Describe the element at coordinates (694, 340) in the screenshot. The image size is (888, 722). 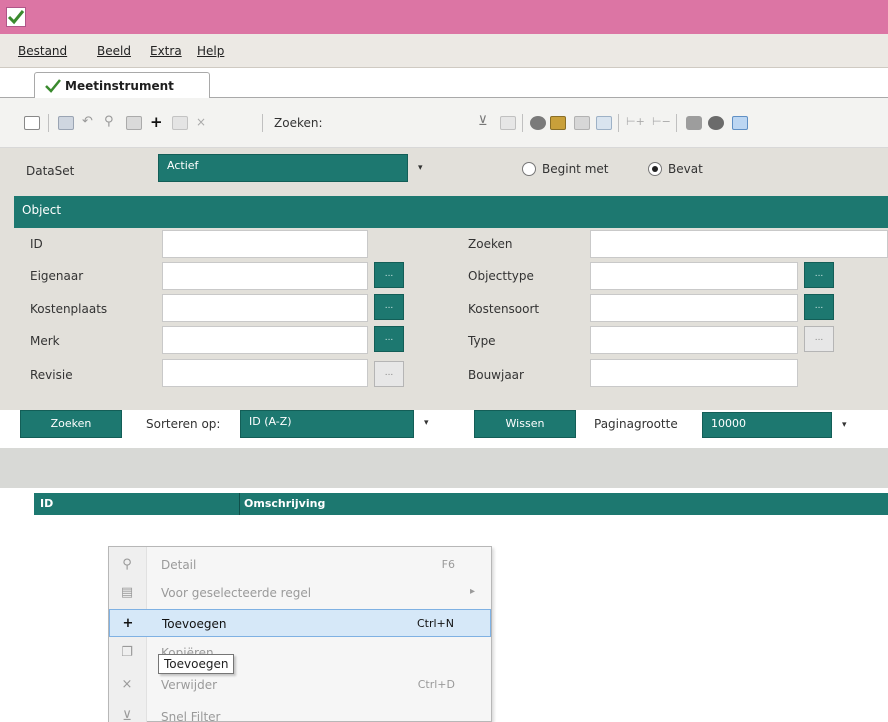
I see `type-input` at that location.